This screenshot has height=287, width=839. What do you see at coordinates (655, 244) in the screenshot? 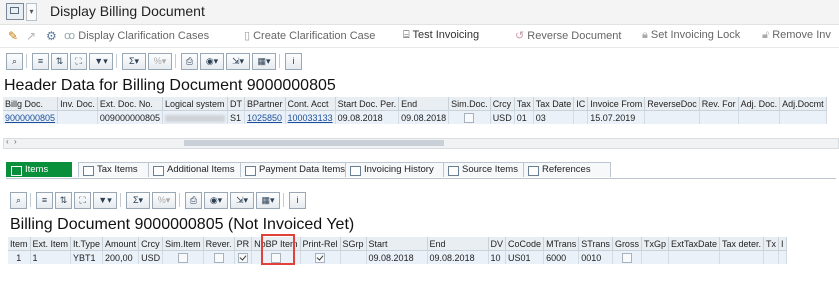
I see `col-txgp: TxGp` at bounding box center [655, 244].